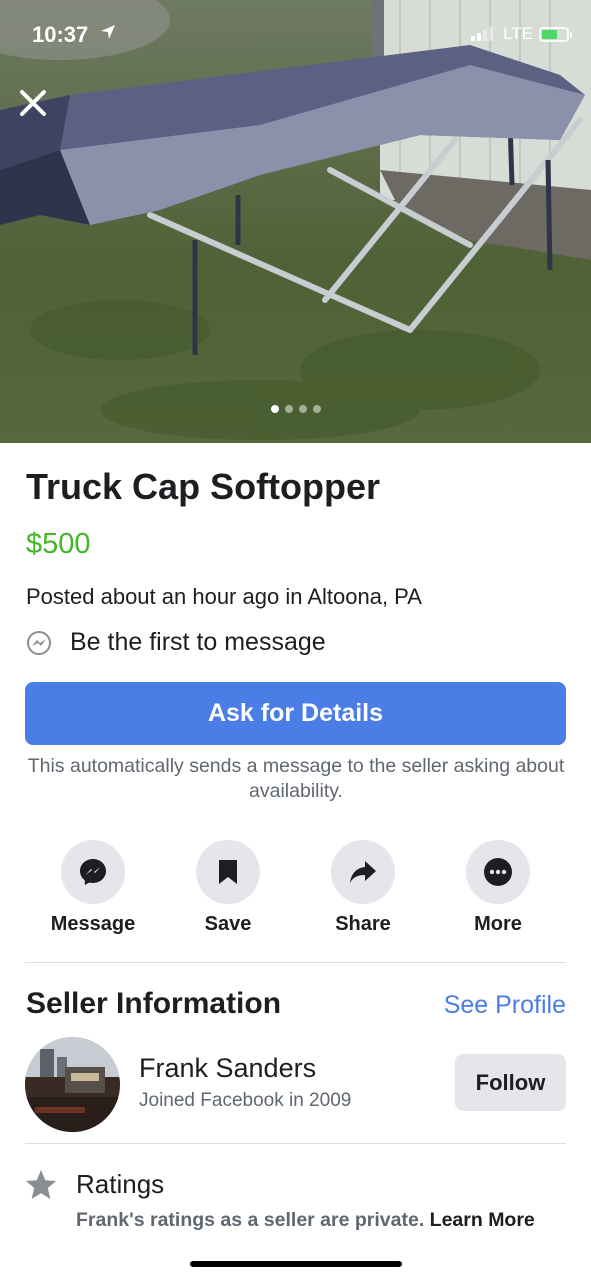 The height and width of the screenshot is (1280, 591). What do you see at coordinates (228, 924) in the screenshot?
I see `save-label: Save` at bounding box center [228, 924].